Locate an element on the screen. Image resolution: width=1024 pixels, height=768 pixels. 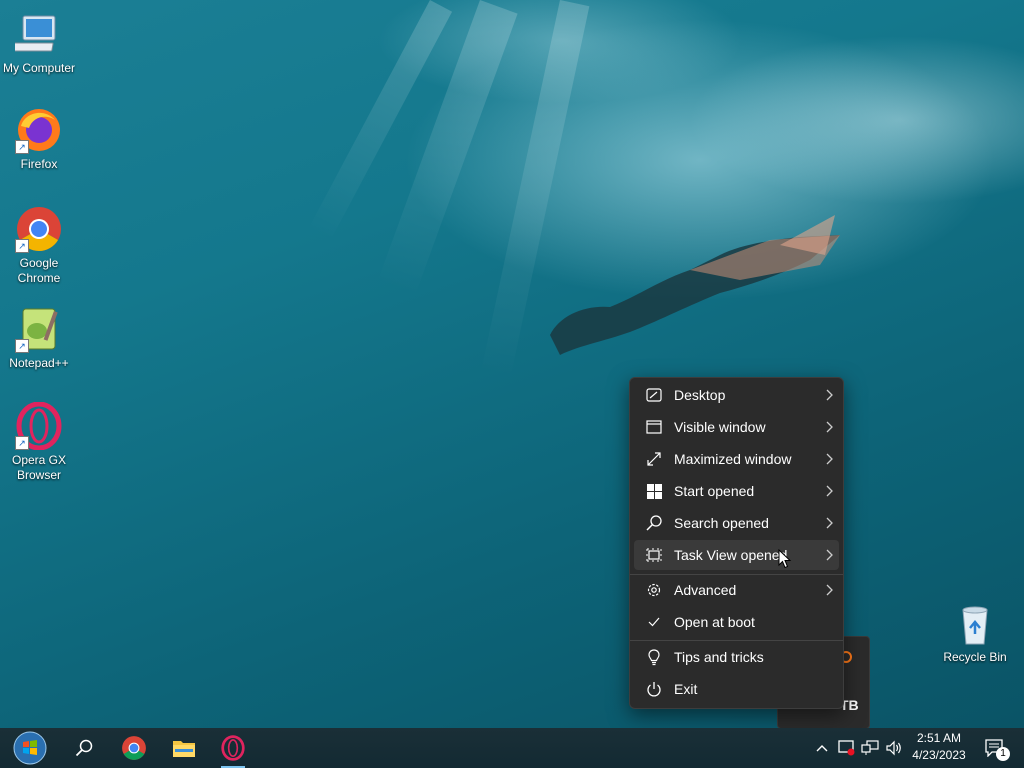
clock-time: 2:51 AM is located at coordinates (939, 738).